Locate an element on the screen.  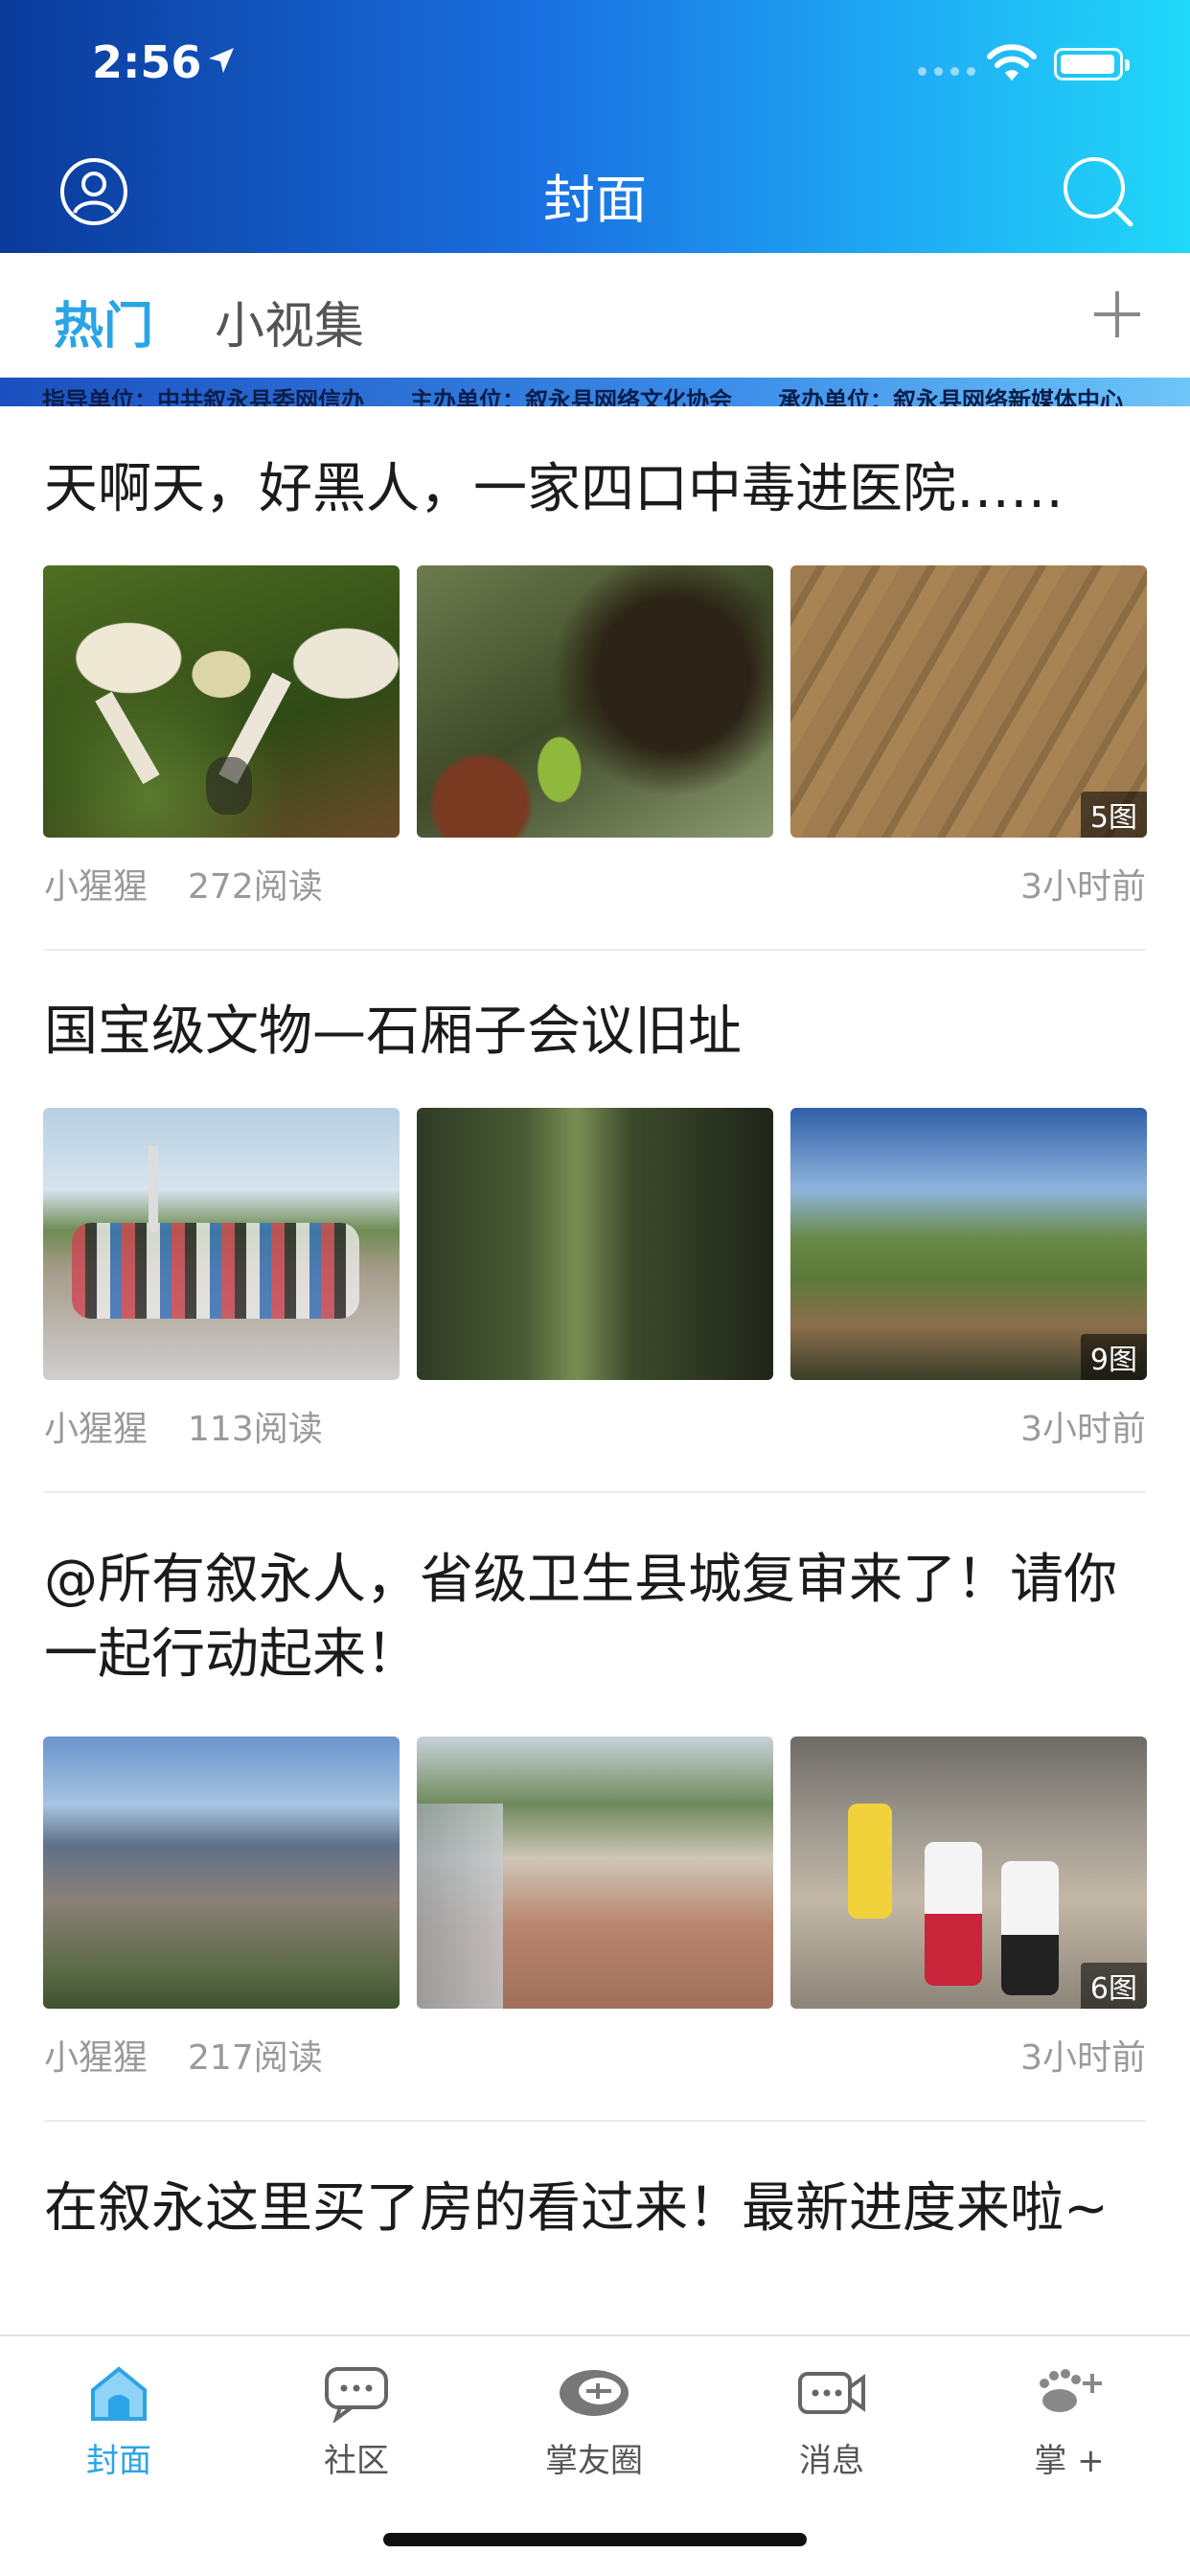
message-video-icon is located at coordinates (832, 2393).